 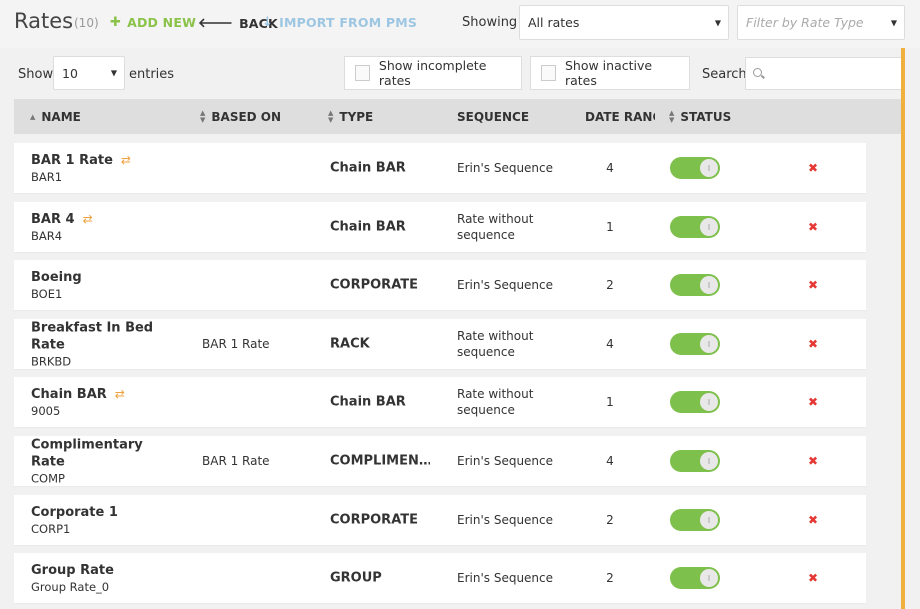 I want to click on add-new-button: ✚ ADD NEW, so click(x=153, y=22).